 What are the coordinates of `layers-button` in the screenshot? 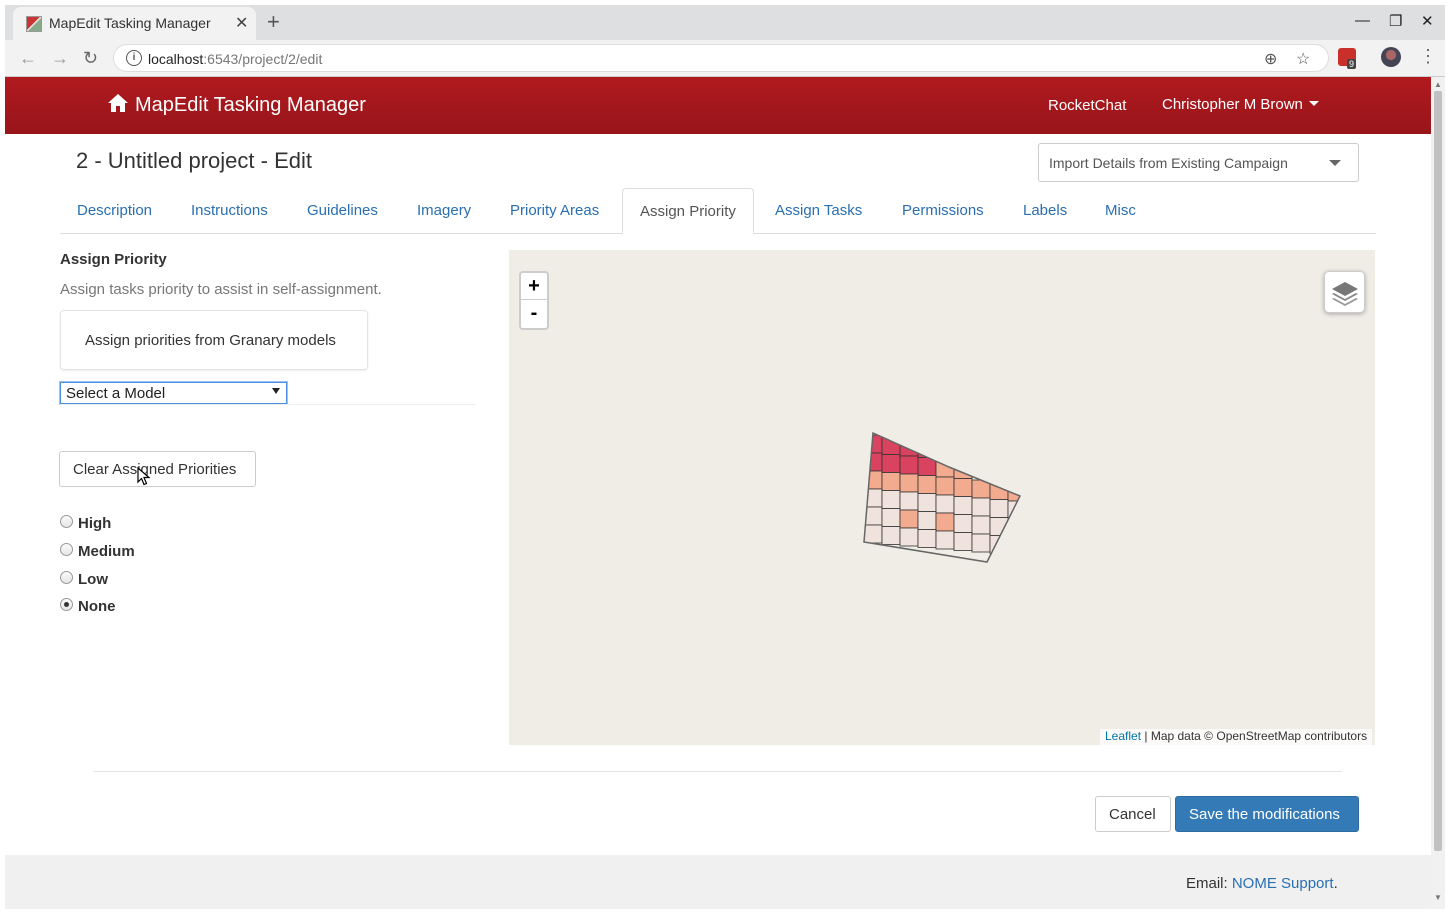 It's located at (1344, 292).